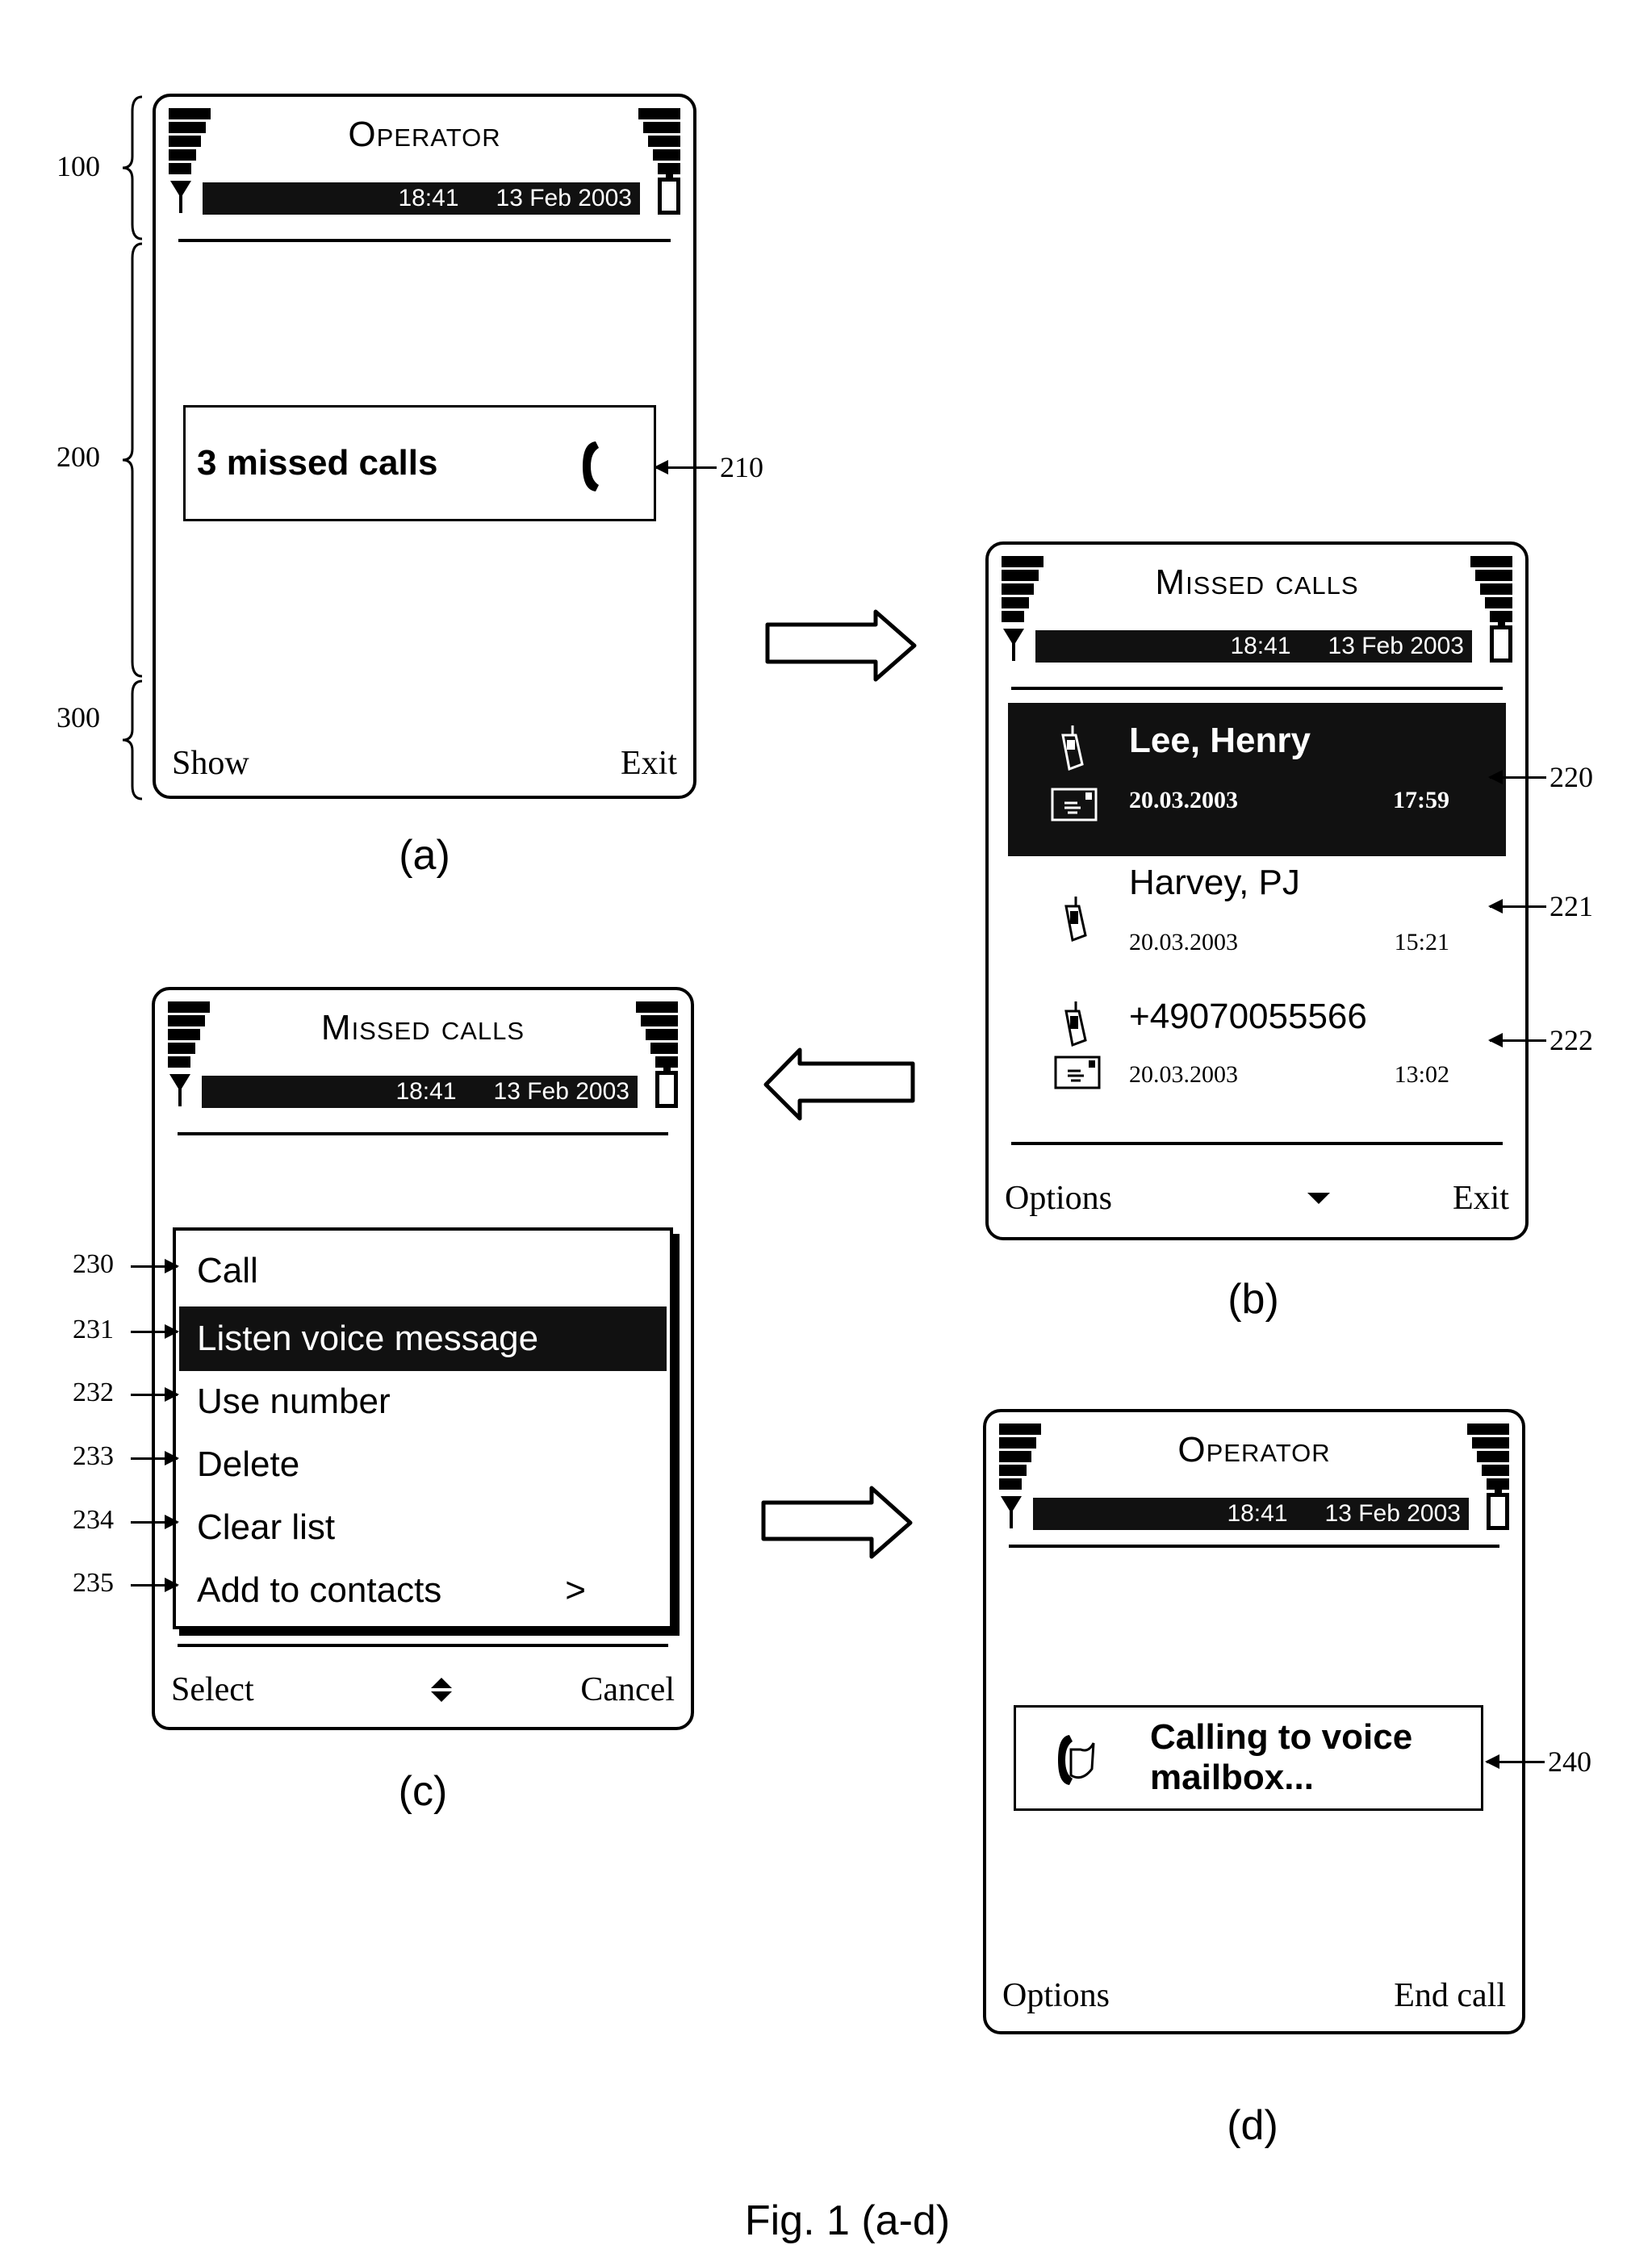  I want to click on ref-label-200: 200, so click(78, 457).